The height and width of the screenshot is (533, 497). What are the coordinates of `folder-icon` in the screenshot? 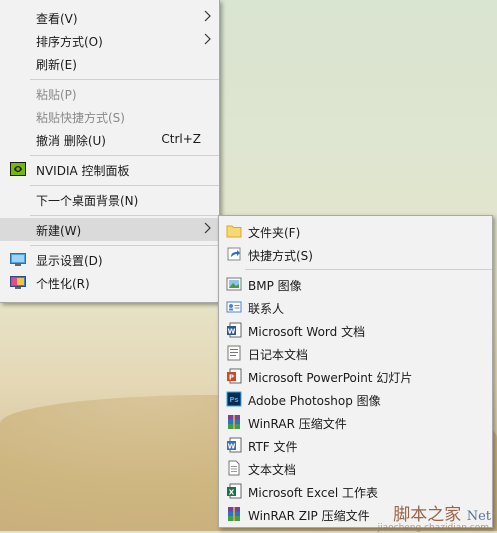 It's located at (234, 231).